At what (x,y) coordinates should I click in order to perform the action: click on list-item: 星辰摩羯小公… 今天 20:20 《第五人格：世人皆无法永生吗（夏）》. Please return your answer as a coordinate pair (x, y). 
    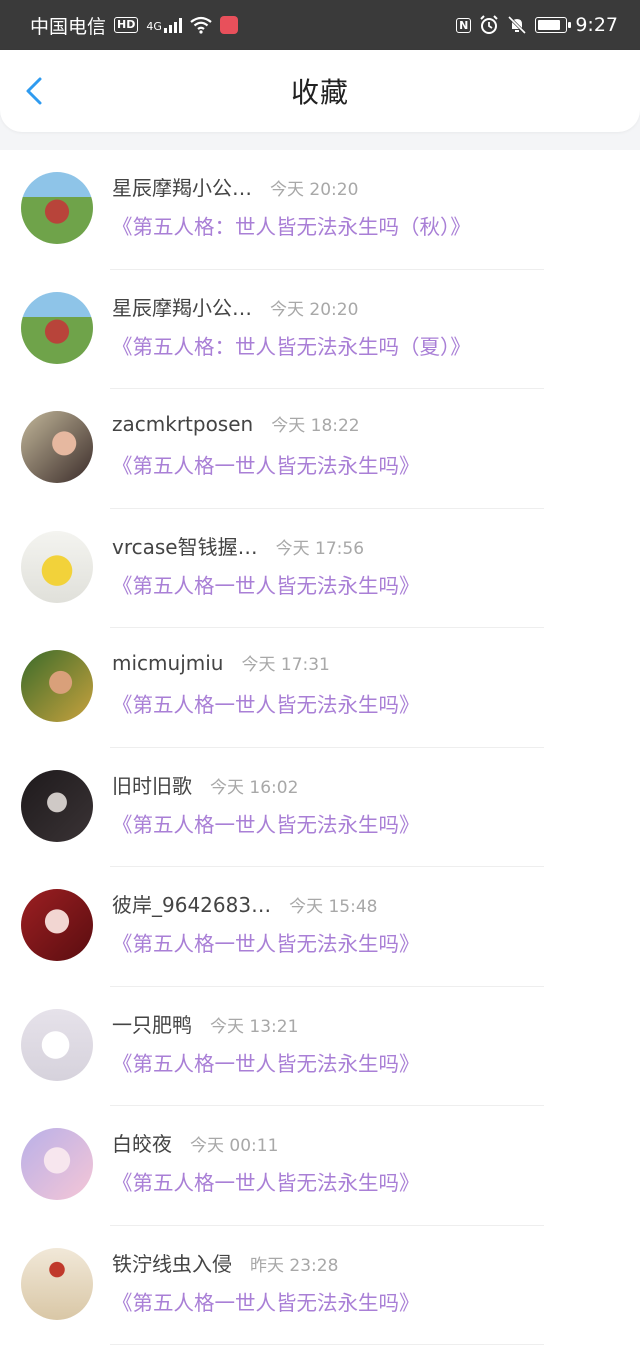
    Looking at the image, I should click on (320, 330).